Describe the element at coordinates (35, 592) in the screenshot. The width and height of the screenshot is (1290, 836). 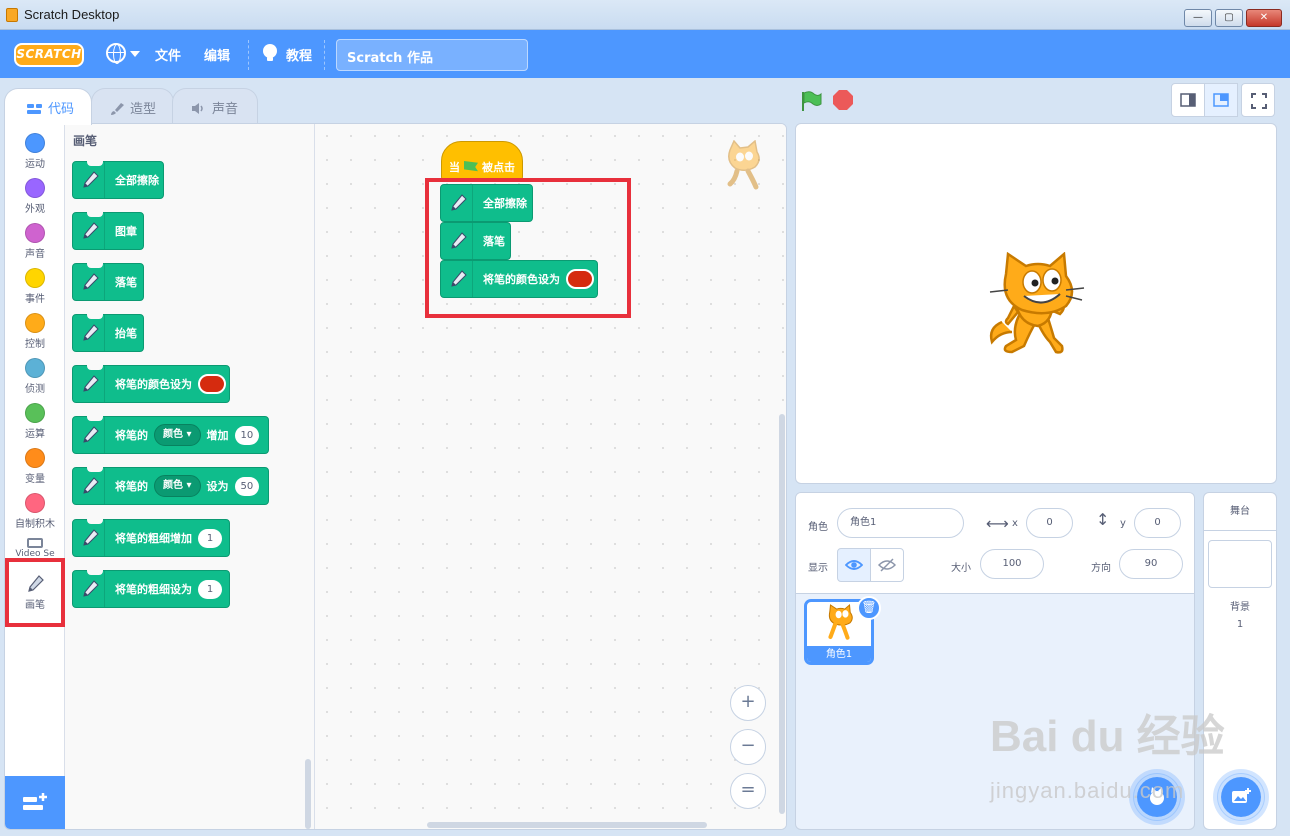
I see `category-pen: 画笔` at that location.